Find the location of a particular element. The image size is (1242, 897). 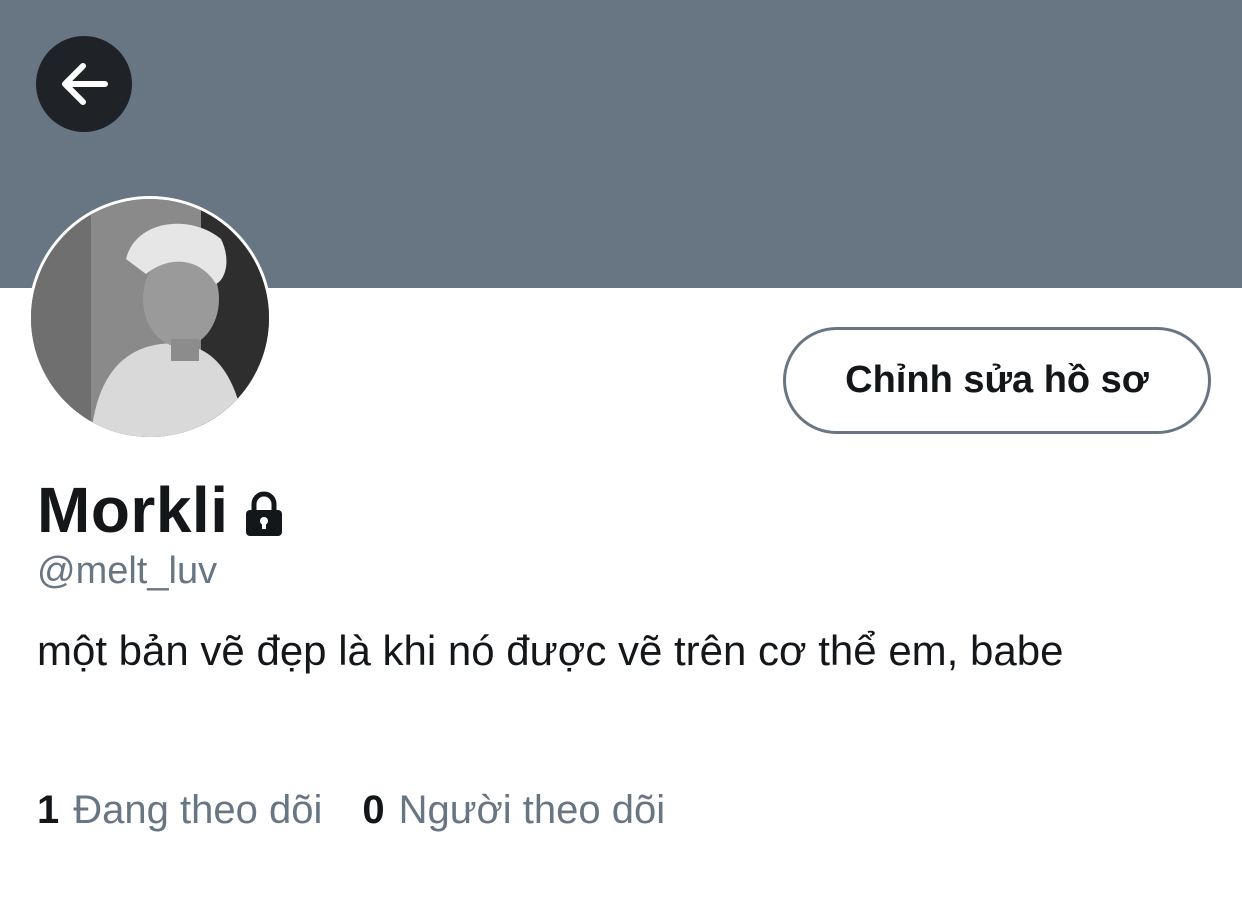

profile-handle: @melt_luv is located at coordinates (127, 571).